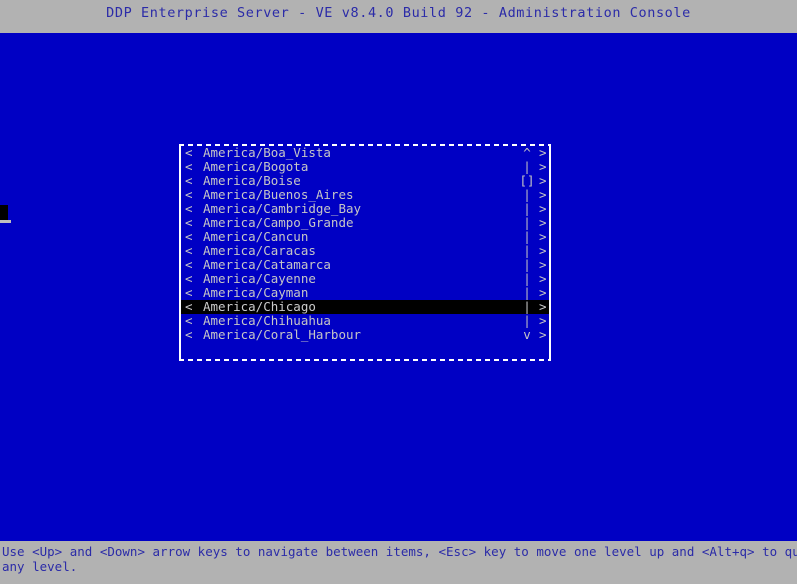 The image size is (797, 584). What do you see at coordinates (4, 212) in the screenshot?
I see `terminal-cursor-block` at bounding box center [4, 212].